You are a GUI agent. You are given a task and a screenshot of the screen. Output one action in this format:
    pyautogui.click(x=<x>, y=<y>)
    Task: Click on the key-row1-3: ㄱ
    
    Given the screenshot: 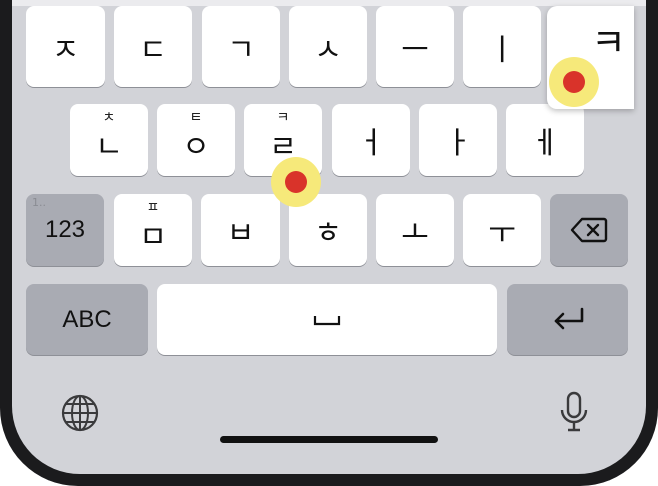 What is the action you would take?
    pyautogui.click(x=241, y=46)
    